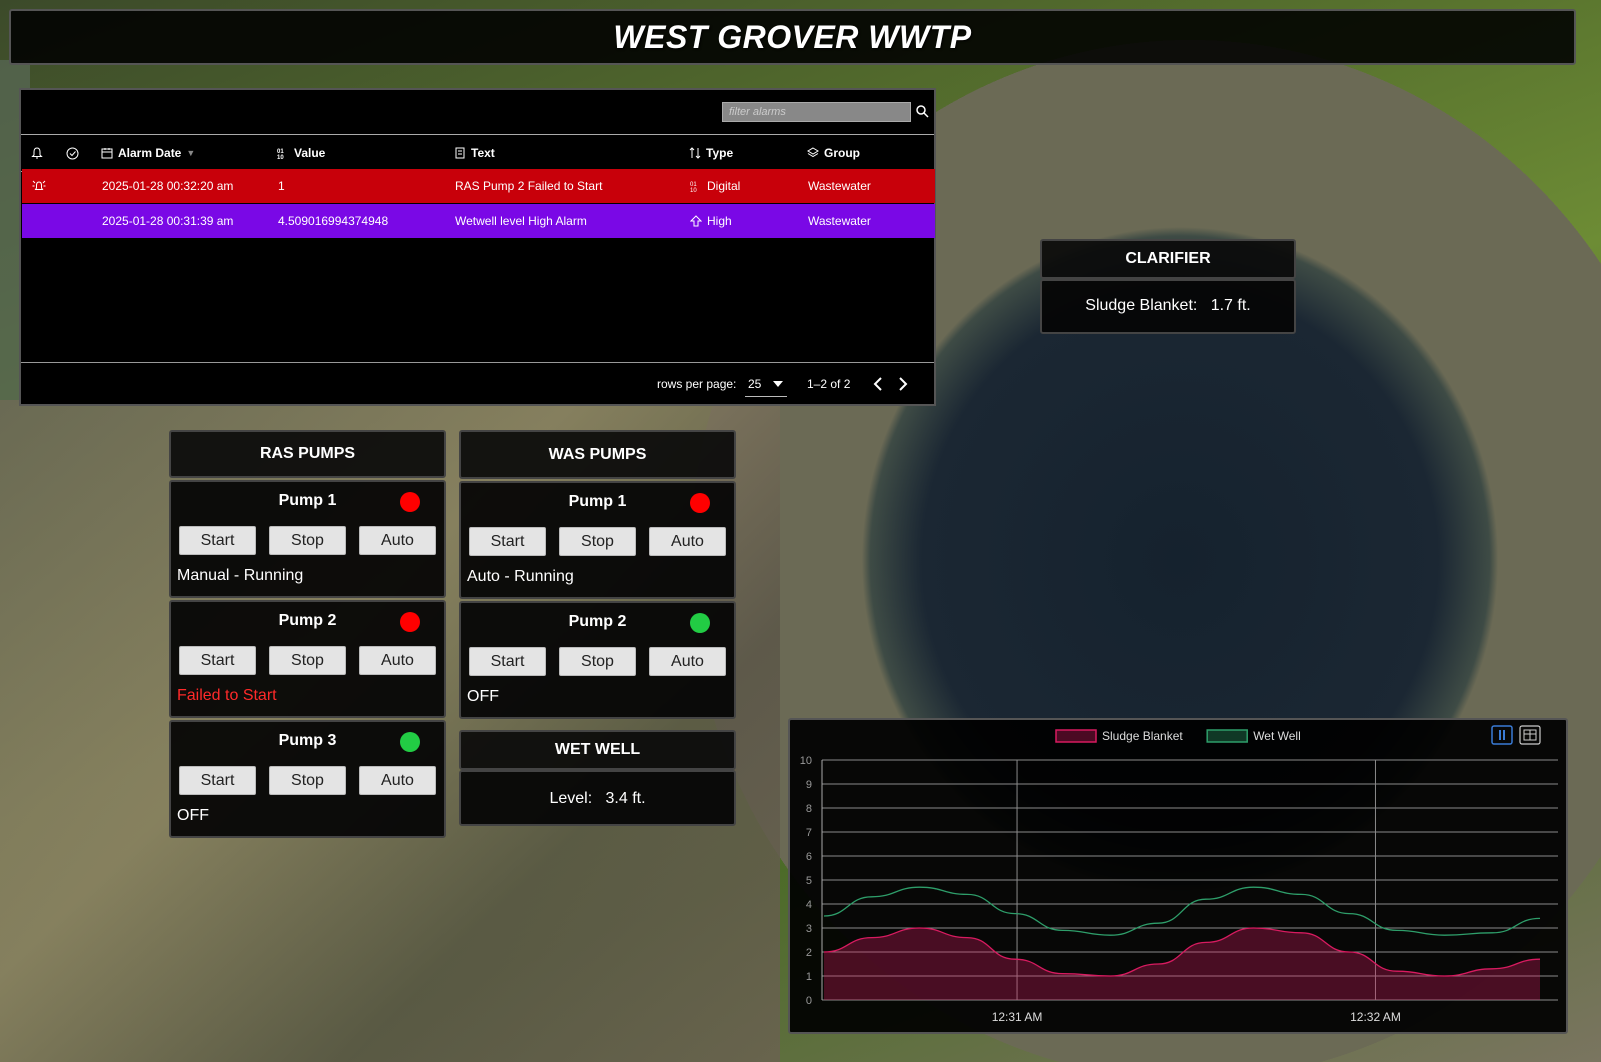  What do you see at coordinates (695, 153) in the screenshot?
I see `sort-arrows-icon` at bounding box center [695, 153].